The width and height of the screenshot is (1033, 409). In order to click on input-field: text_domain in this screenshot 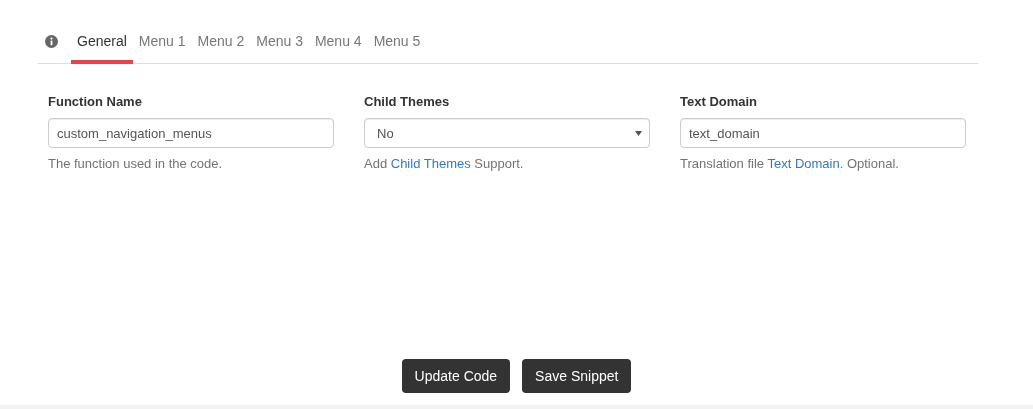, I will do `click(823, 133)`.